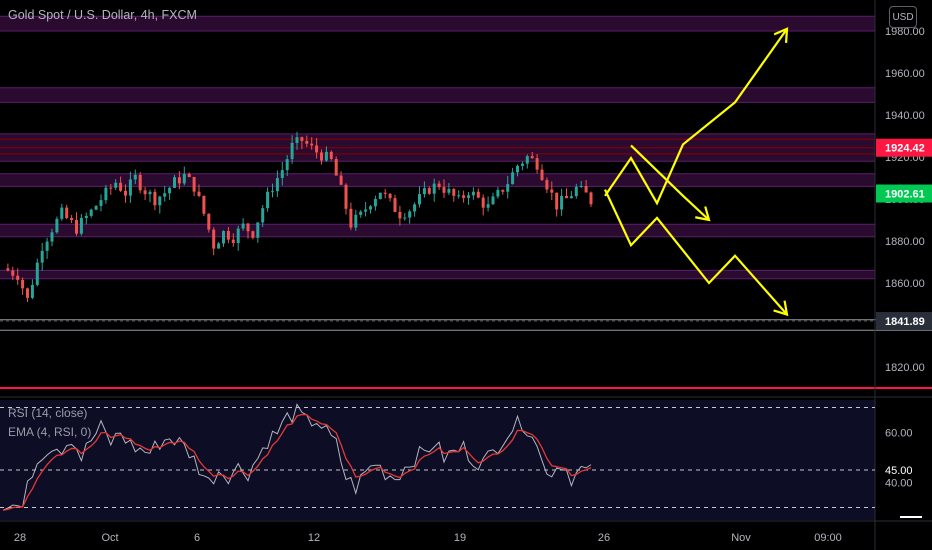 The image size is (932, 550). Describe the element at coordinates (741, 538) in the screenshot. I see `time-tick-label: Nov` at that location.